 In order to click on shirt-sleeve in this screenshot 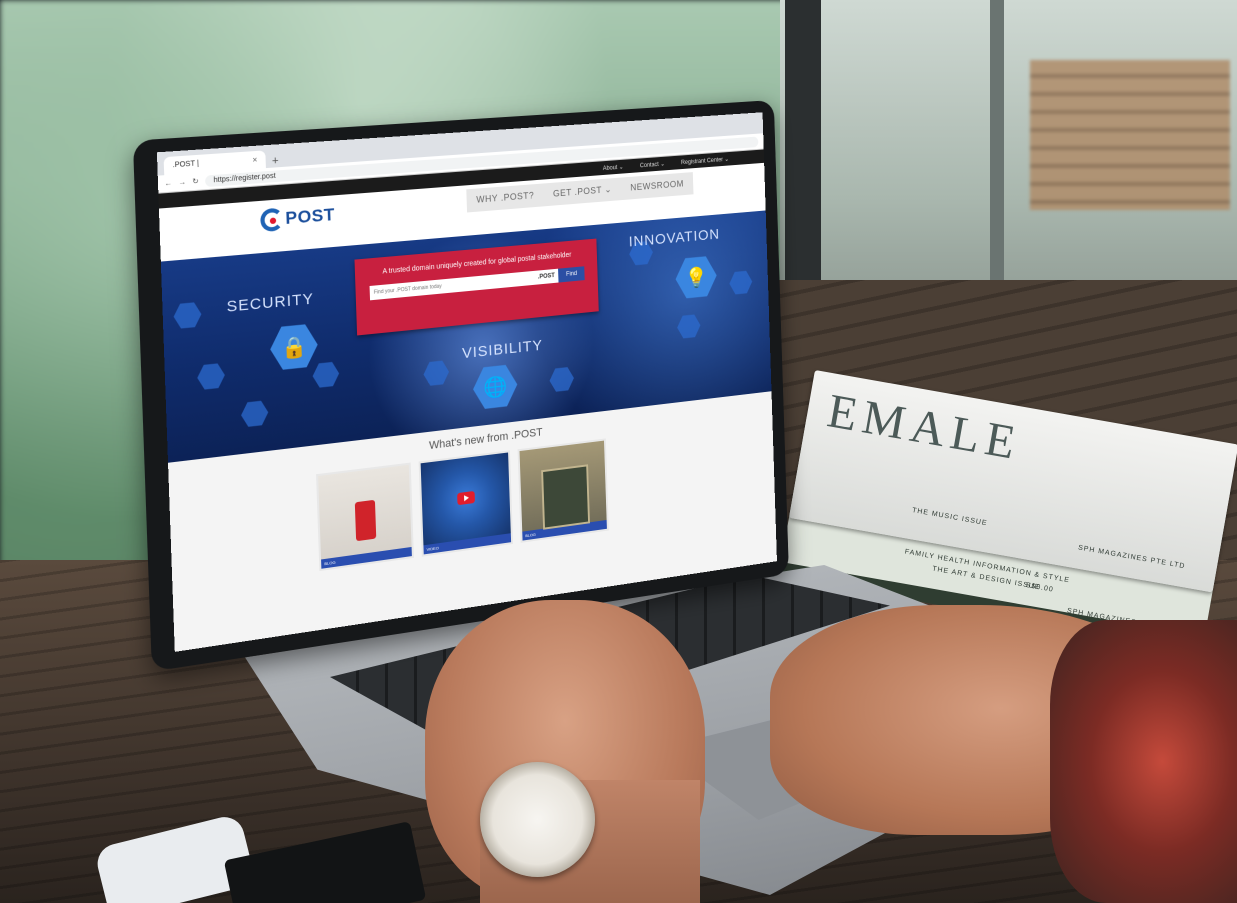, I will do `click(1143, 761)`.